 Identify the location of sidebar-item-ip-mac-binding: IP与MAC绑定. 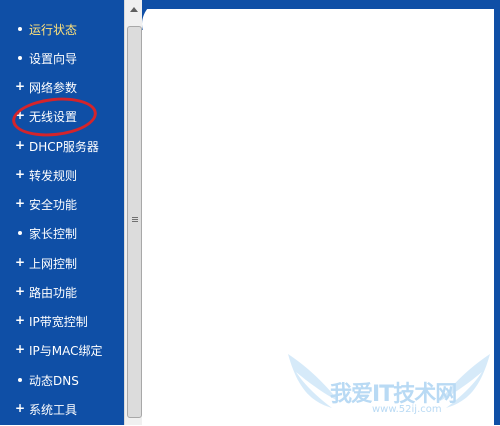
(62, 351).